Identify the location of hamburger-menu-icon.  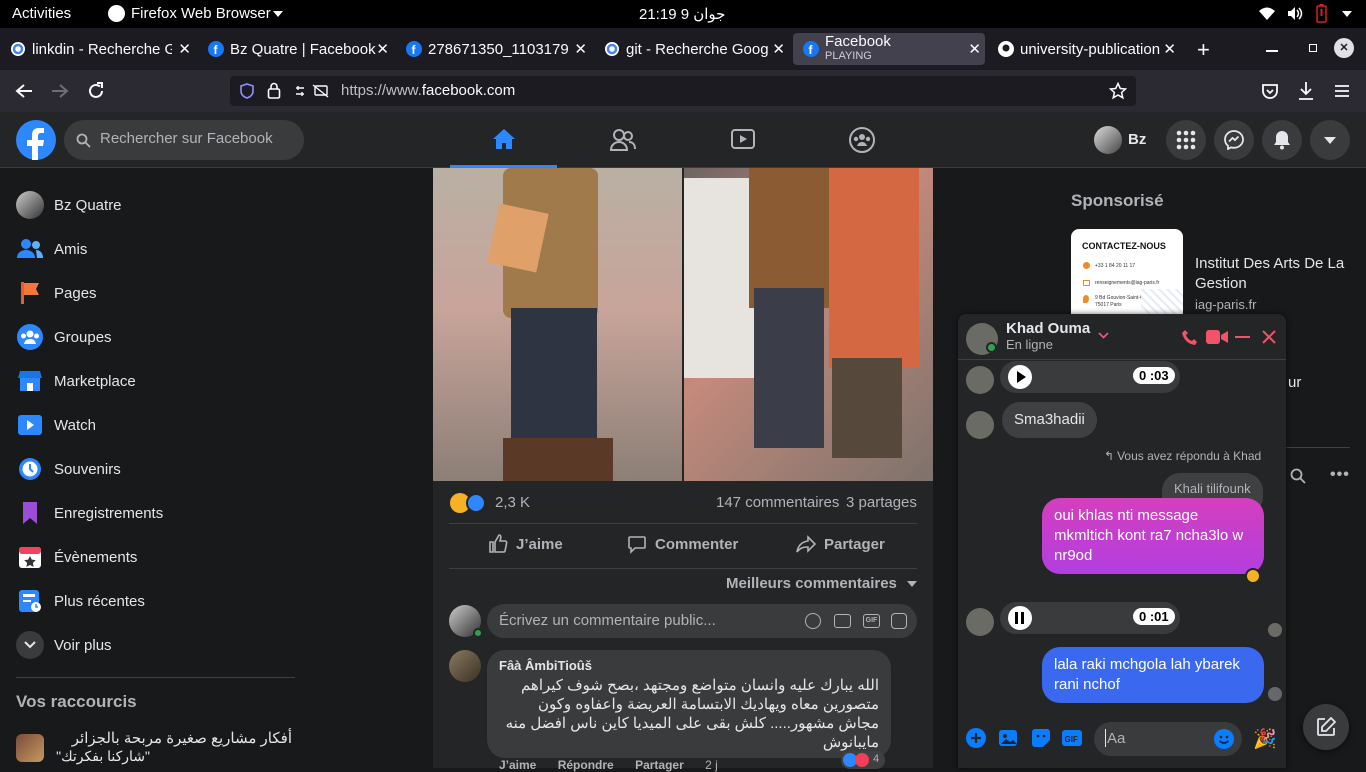
(1342, 91).